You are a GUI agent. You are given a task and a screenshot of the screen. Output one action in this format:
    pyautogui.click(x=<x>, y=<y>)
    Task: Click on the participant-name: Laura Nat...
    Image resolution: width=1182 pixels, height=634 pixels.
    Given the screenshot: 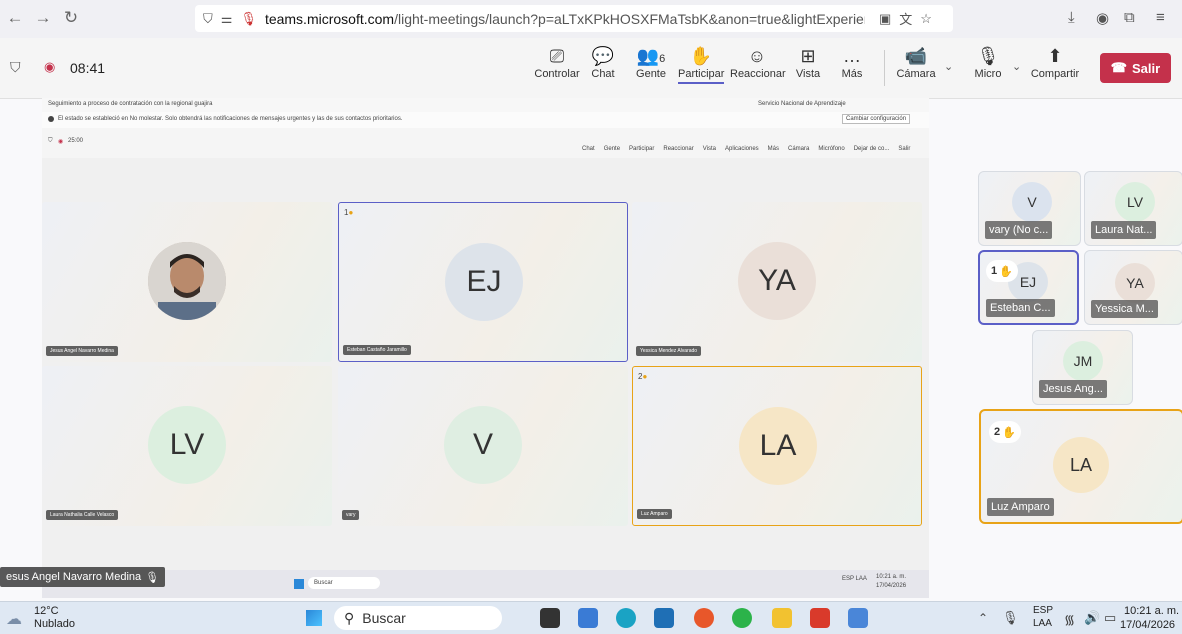 What is the action you would take?
    pyautogui.click(x=1124, y=230)
    